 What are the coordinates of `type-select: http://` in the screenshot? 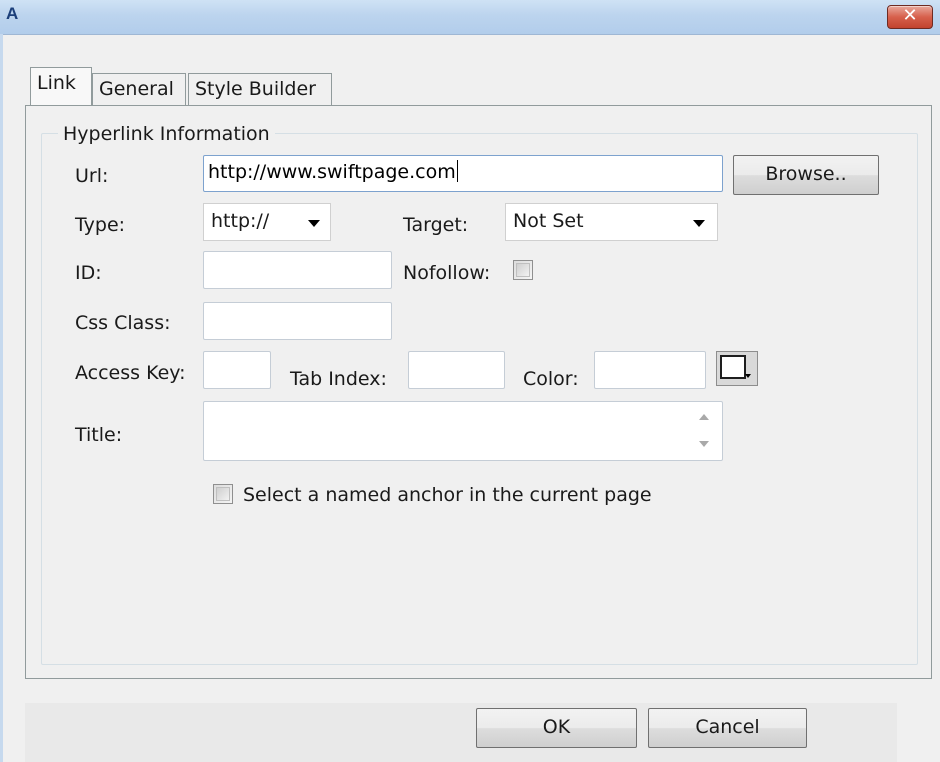 It's located at (267, 222).